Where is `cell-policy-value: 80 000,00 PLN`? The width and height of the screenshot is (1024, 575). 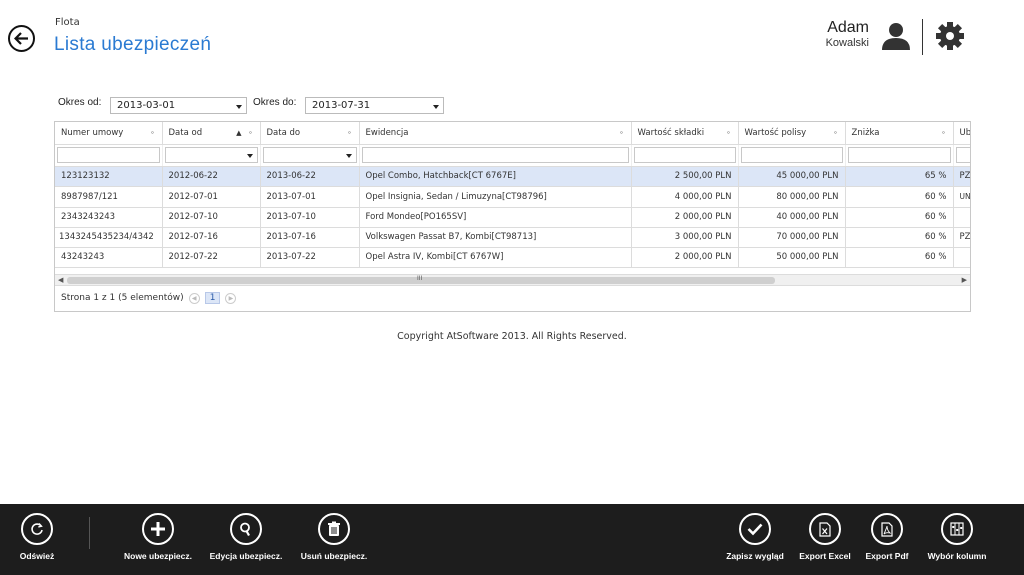 cell-policy-value: 80 000,00 PLN is located at coordinates (792, 197).